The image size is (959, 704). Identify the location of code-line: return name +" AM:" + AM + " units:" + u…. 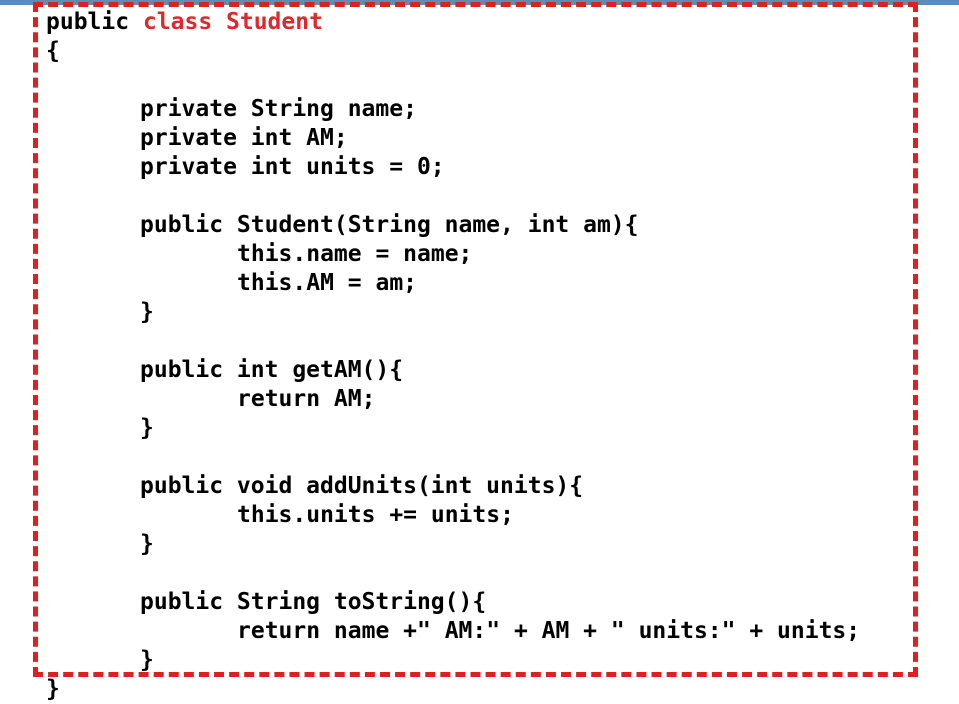
(476, 631).